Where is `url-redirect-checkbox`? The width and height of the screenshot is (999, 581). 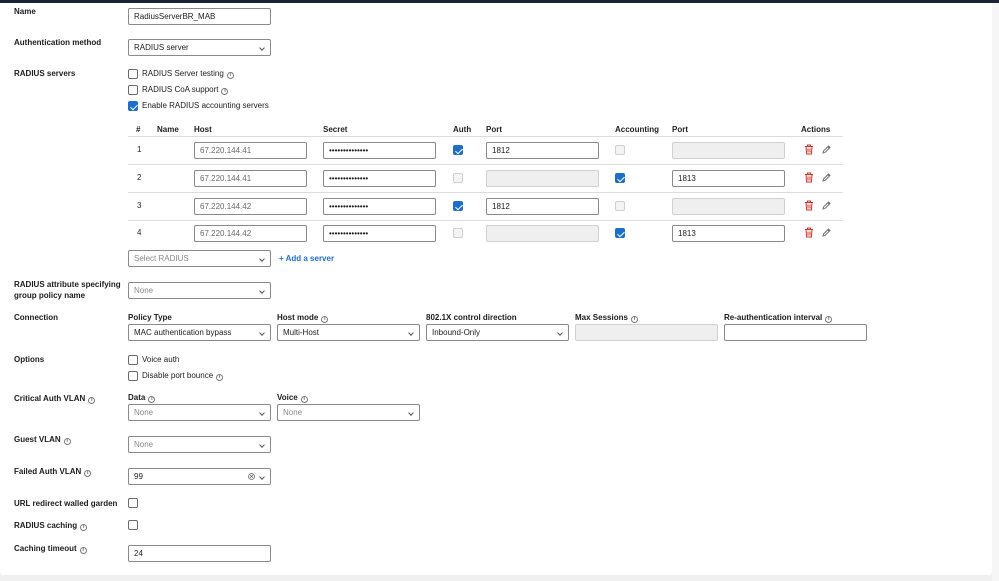
url-redirect-checkbox is located at coordinates (133, 503).